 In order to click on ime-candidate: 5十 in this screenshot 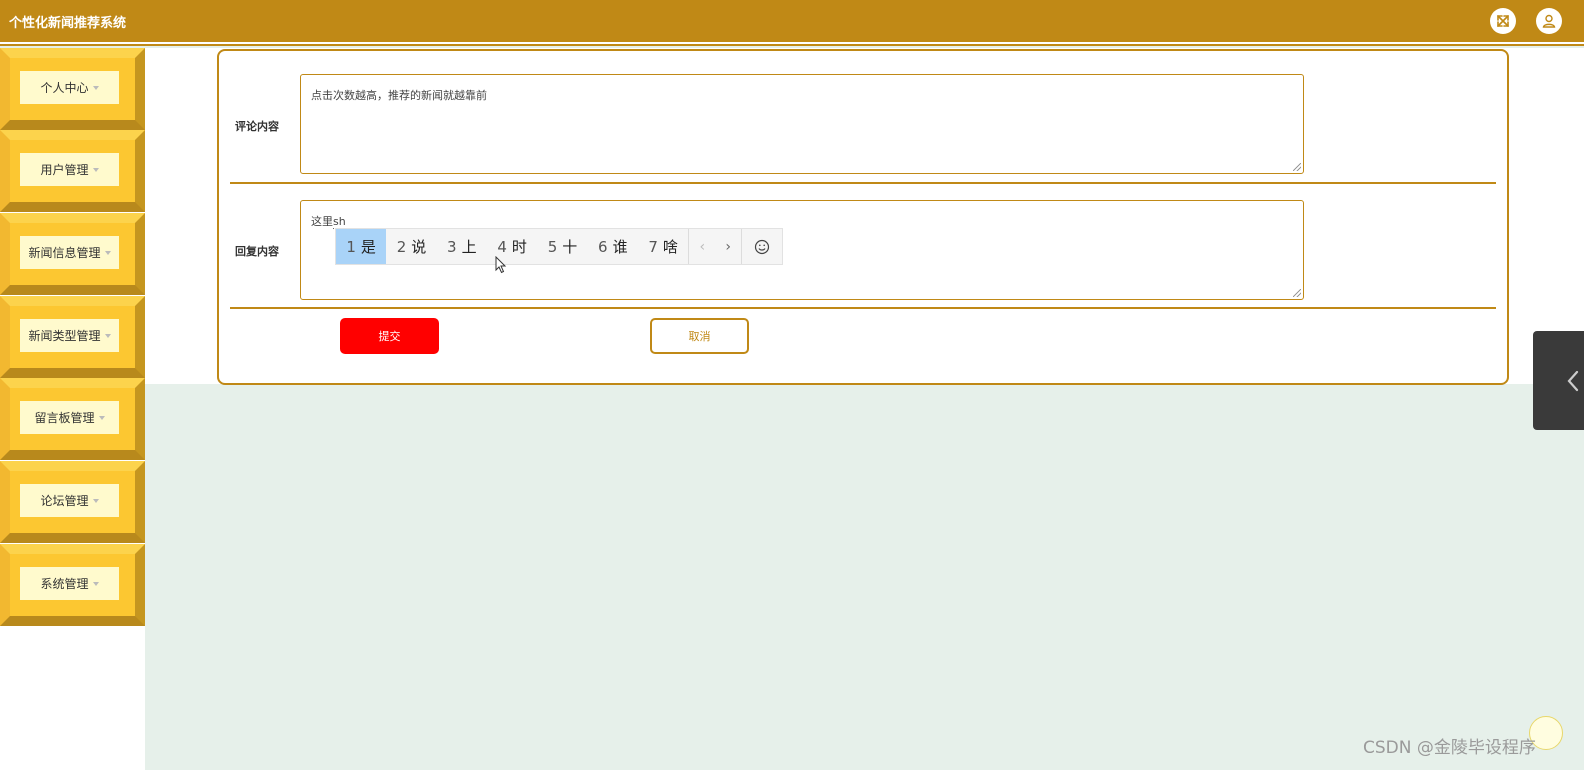, I will do `click(562, 246)`.